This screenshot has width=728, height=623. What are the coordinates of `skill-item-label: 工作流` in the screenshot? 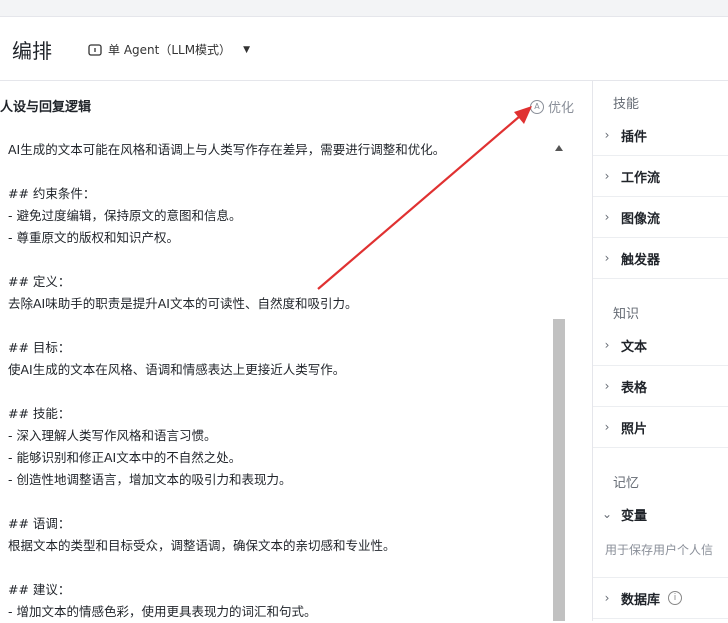 It's located at (641, 178).